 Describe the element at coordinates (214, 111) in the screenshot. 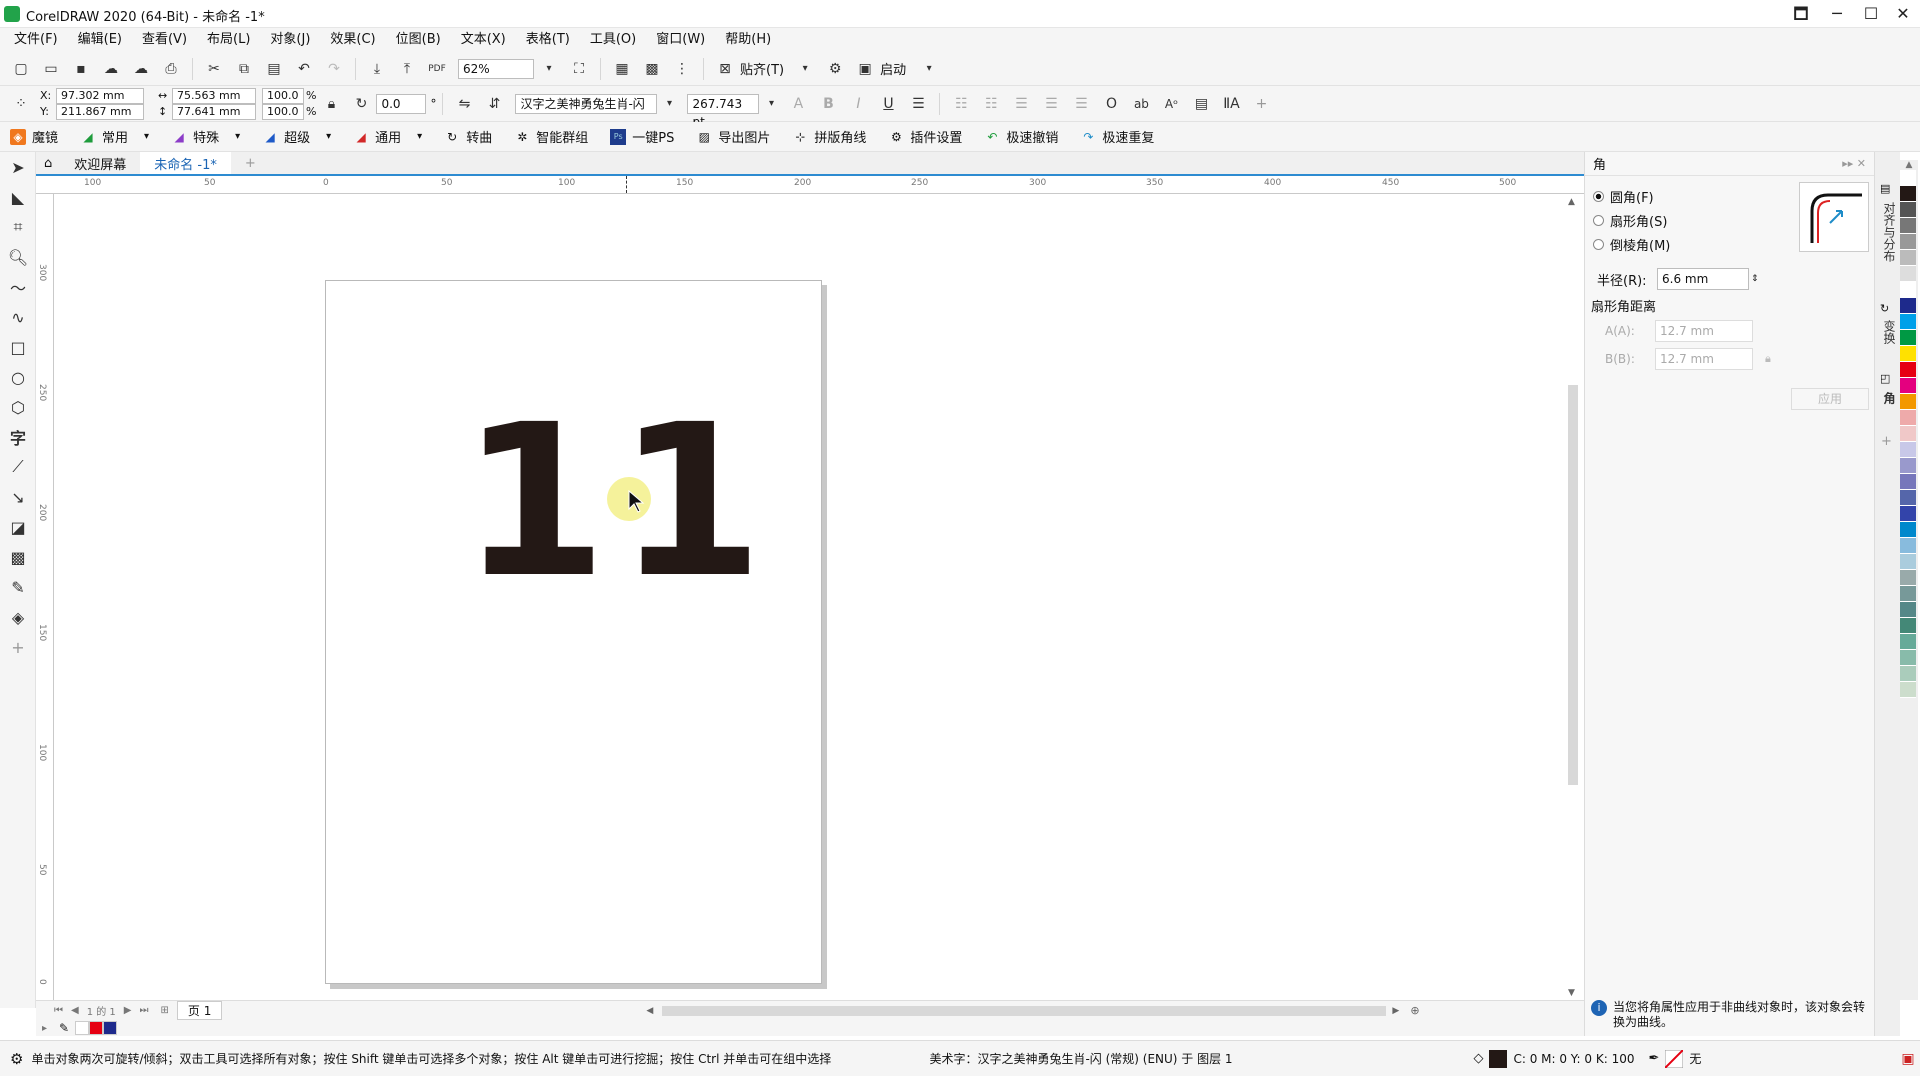

I see `height-field: 77.641 mm` at that location.